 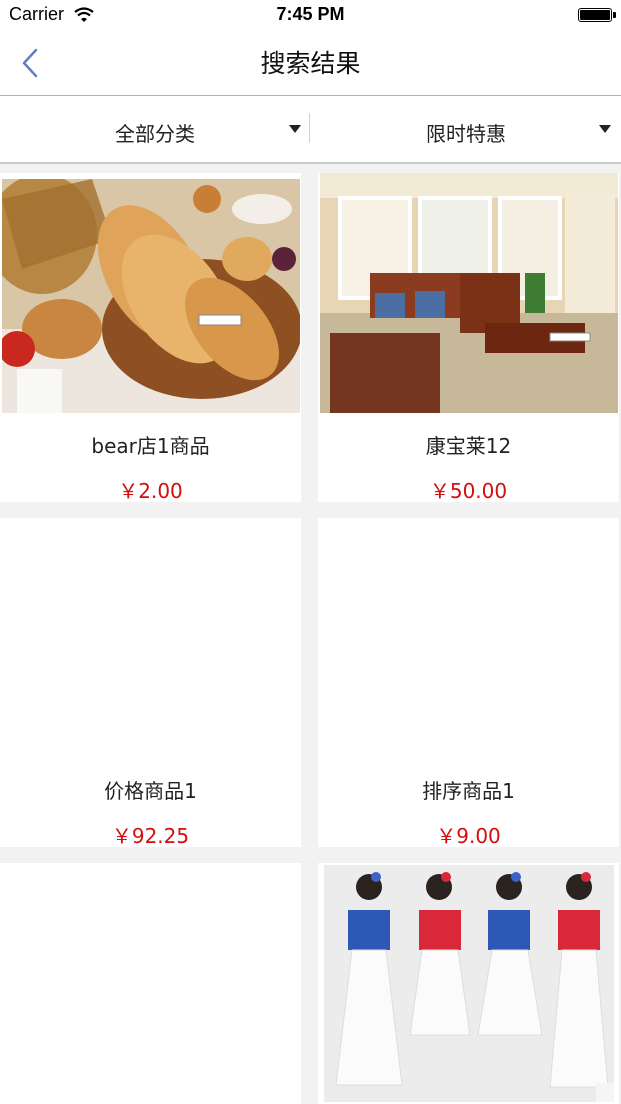 I want to click on product-price: ￥92.25, so click(x=150, y=835).